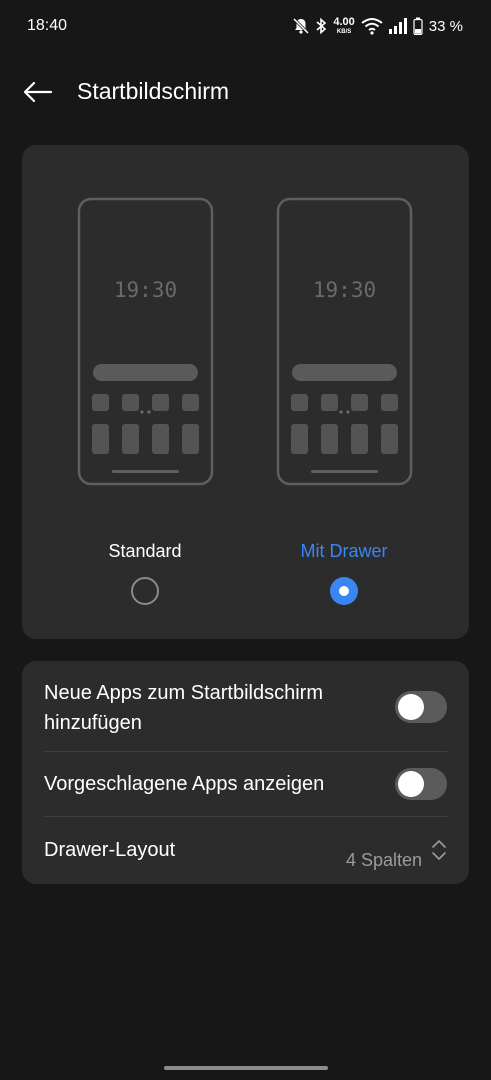  I want to click on standard-radio, so click(145, 591).